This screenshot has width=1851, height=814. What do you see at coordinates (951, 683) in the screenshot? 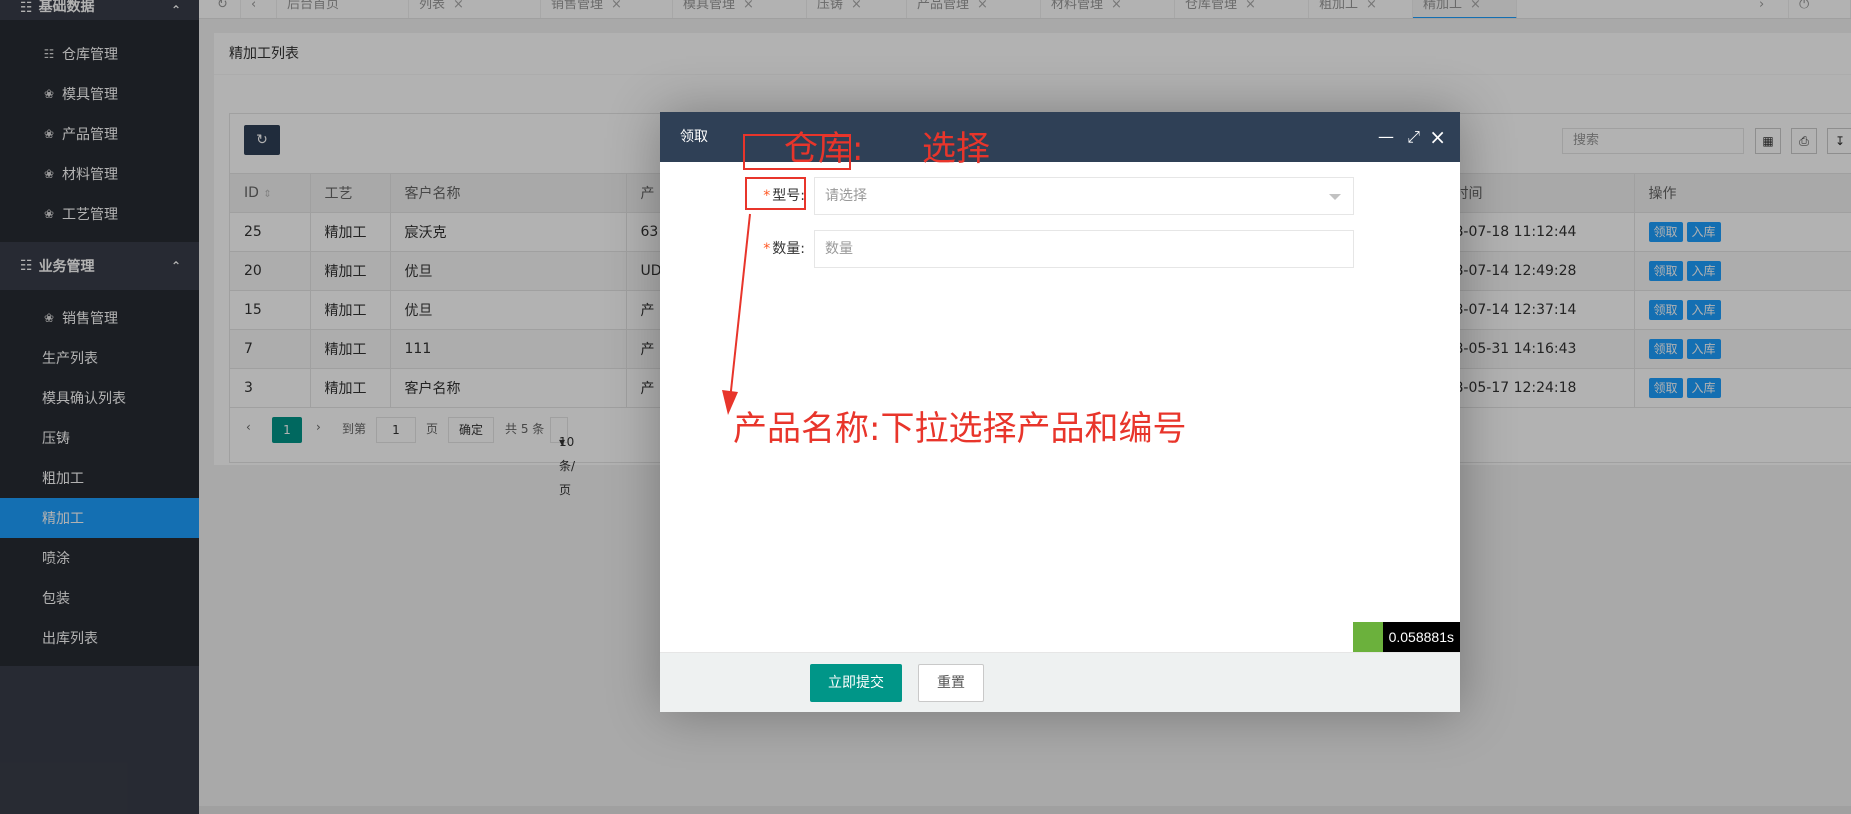
I see `reset-button: 重置` at bounding box center [951, 683].